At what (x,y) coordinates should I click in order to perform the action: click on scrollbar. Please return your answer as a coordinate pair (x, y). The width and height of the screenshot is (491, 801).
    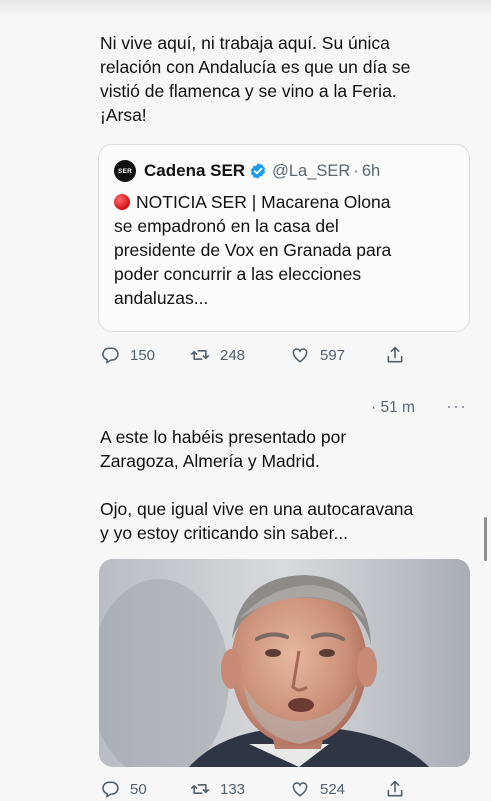
    Looking at the image, I should click on (485, 539).